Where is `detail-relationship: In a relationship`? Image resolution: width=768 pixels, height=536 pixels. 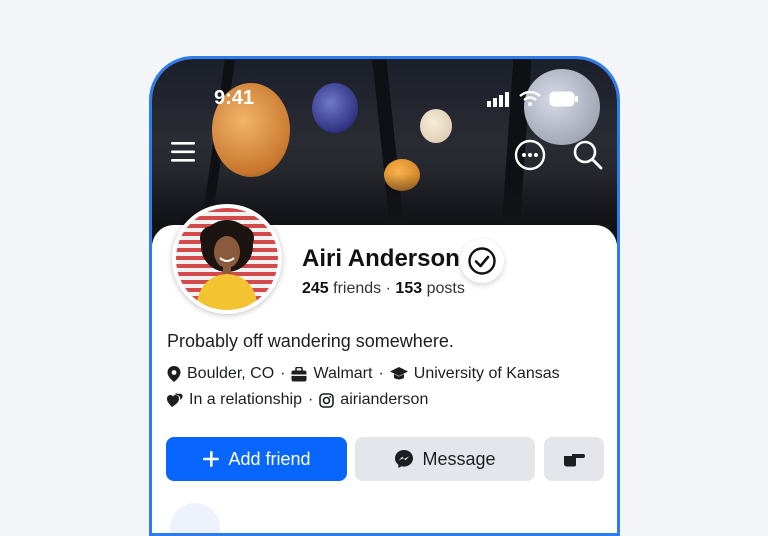 detail-relationship: In a relationship is located at coordinates (234, 400).